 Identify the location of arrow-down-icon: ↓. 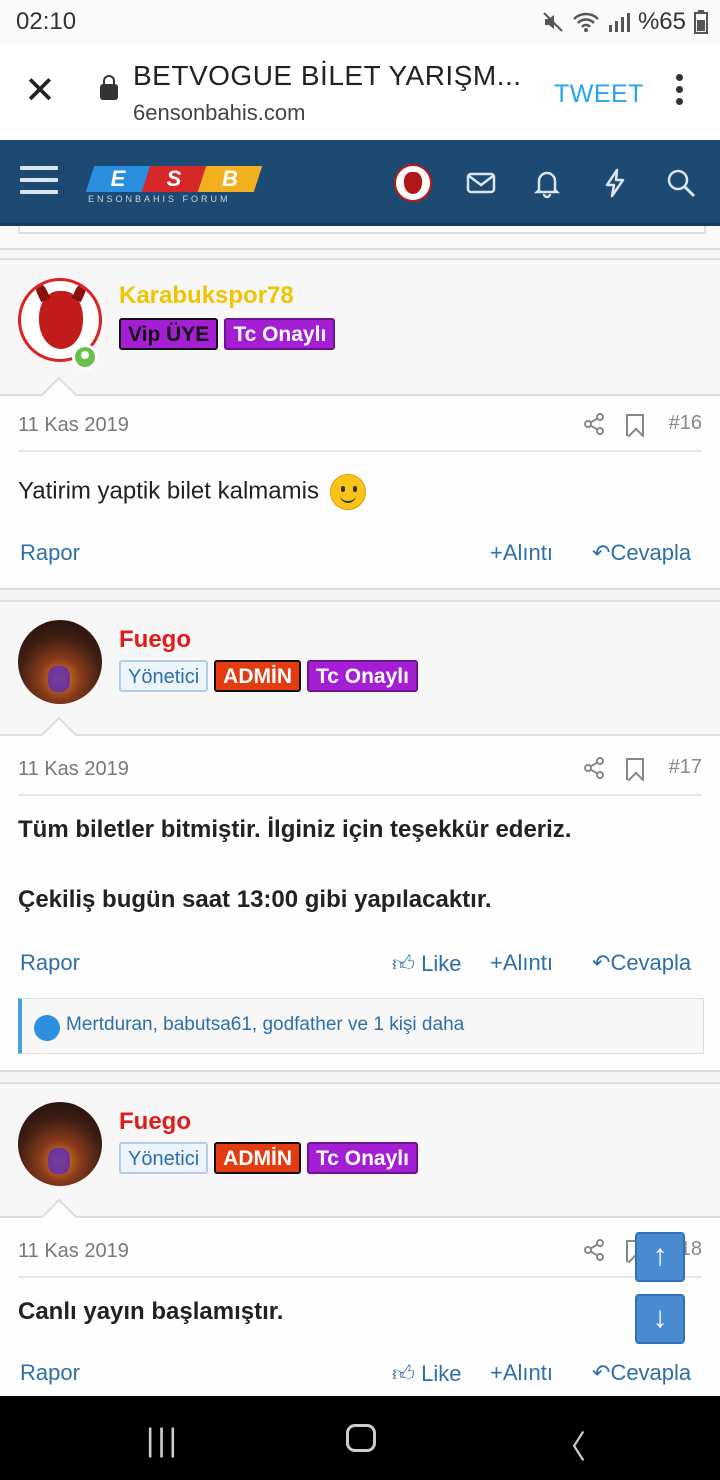
(660, 1317).